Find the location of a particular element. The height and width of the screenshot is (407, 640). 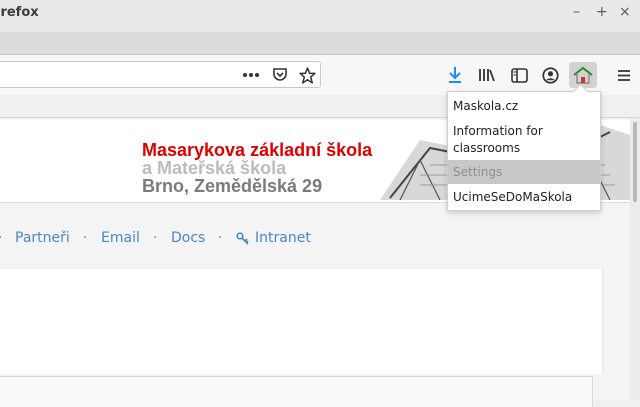

key-icon is located at coordinates (242, 240).